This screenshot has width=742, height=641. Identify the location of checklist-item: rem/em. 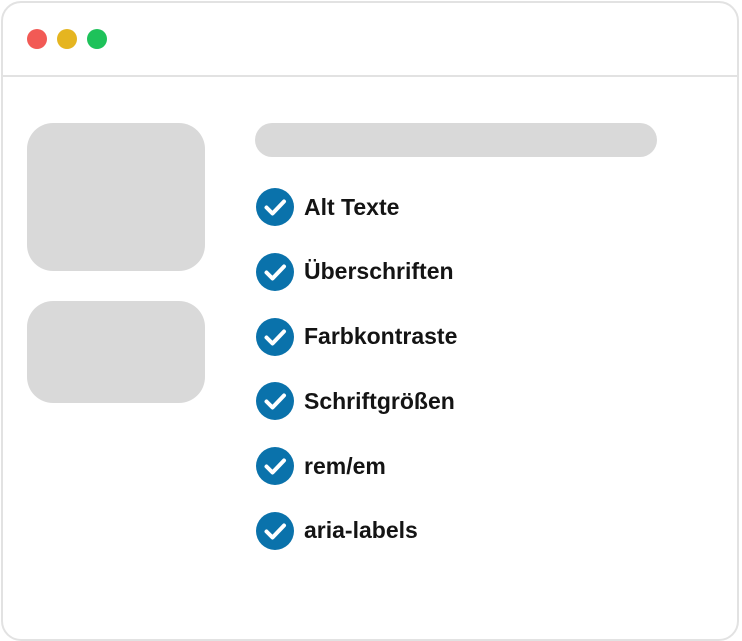
(356, 466).